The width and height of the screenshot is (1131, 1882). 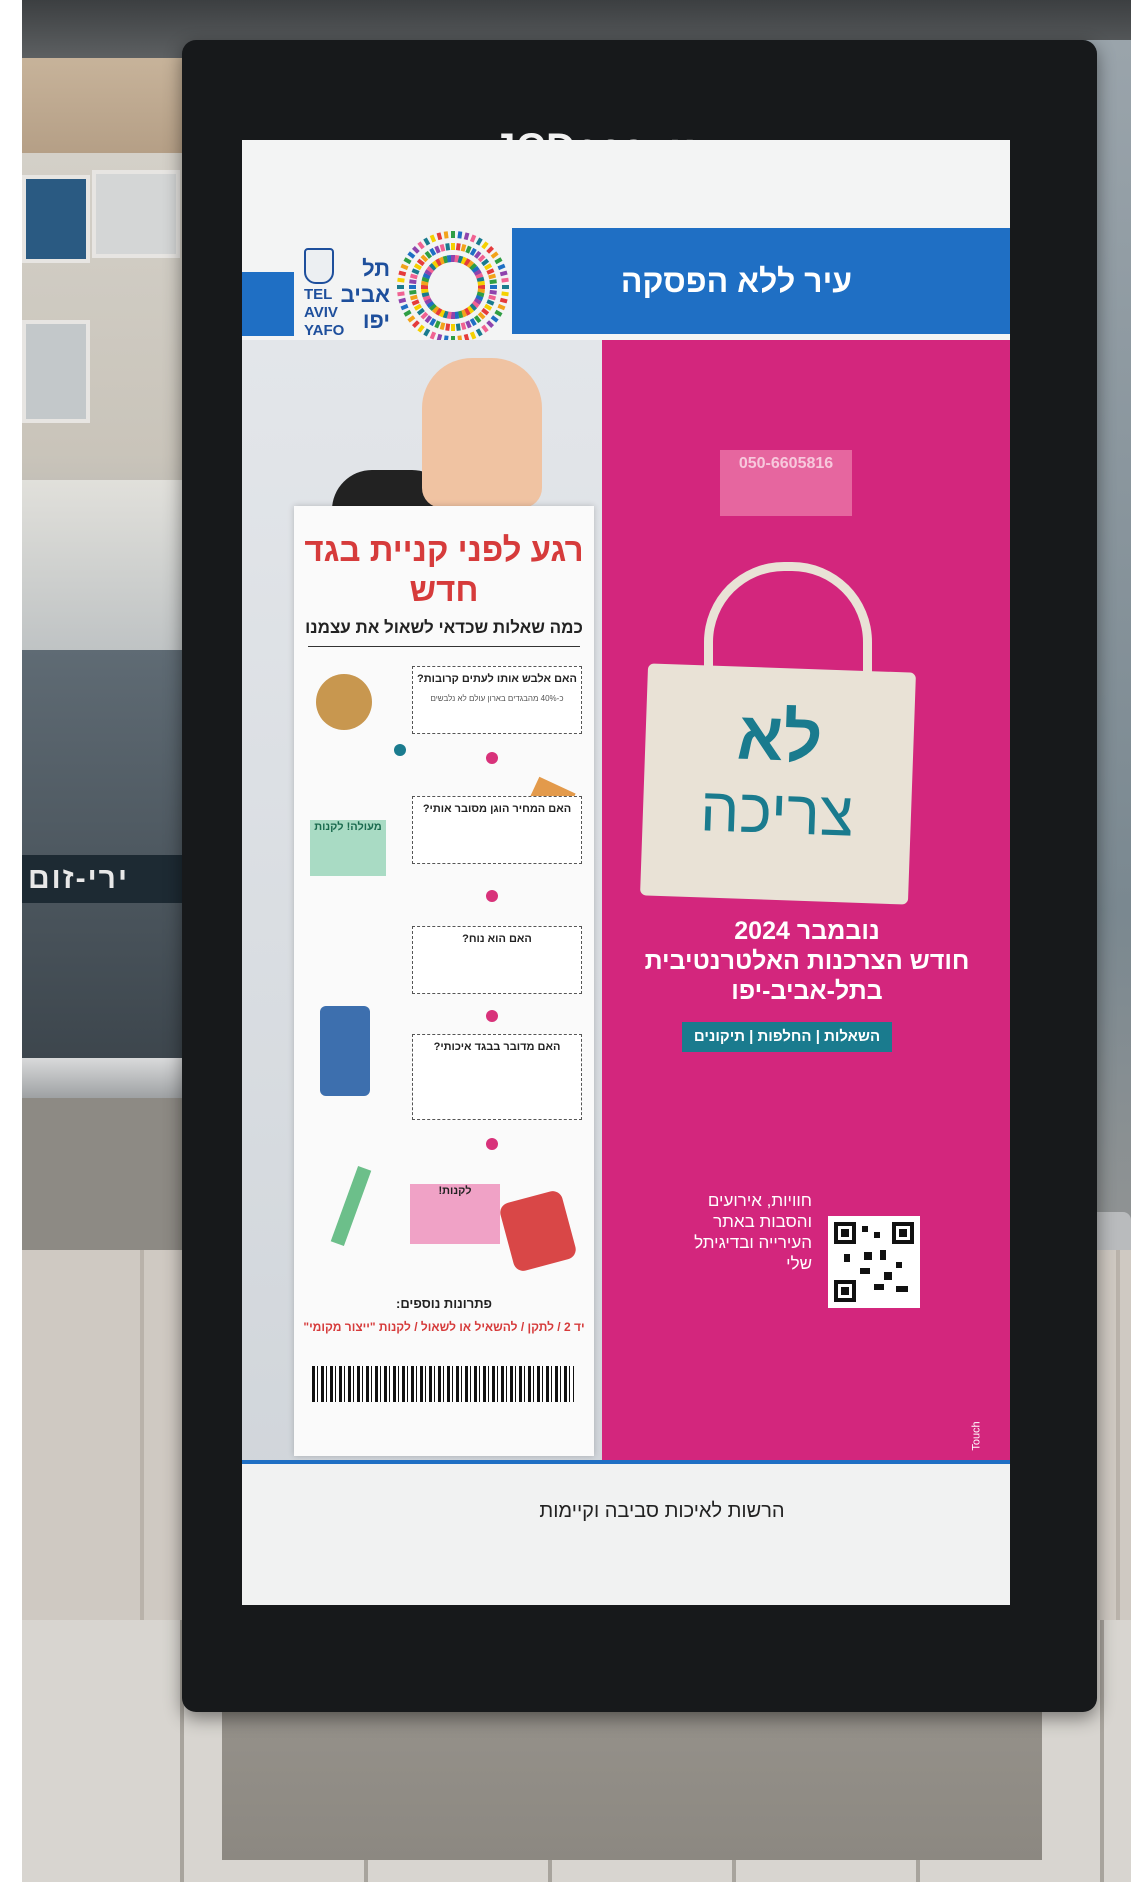 I want to click on street-sign-text: ירי-זום, so click(x=104, y=879).